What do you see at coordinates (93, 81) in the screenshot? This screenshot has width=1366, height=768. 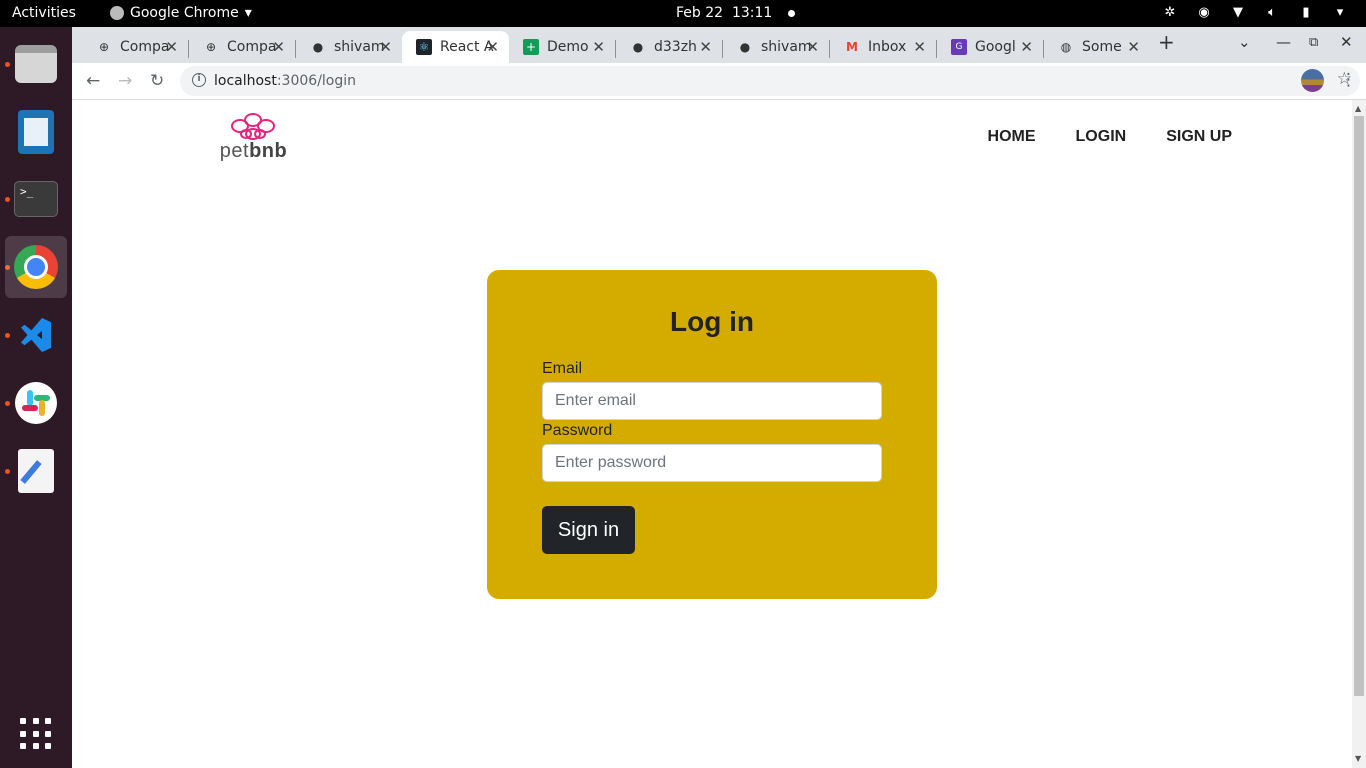 I see `back-icon: ←` at bounding box center [93, 81].